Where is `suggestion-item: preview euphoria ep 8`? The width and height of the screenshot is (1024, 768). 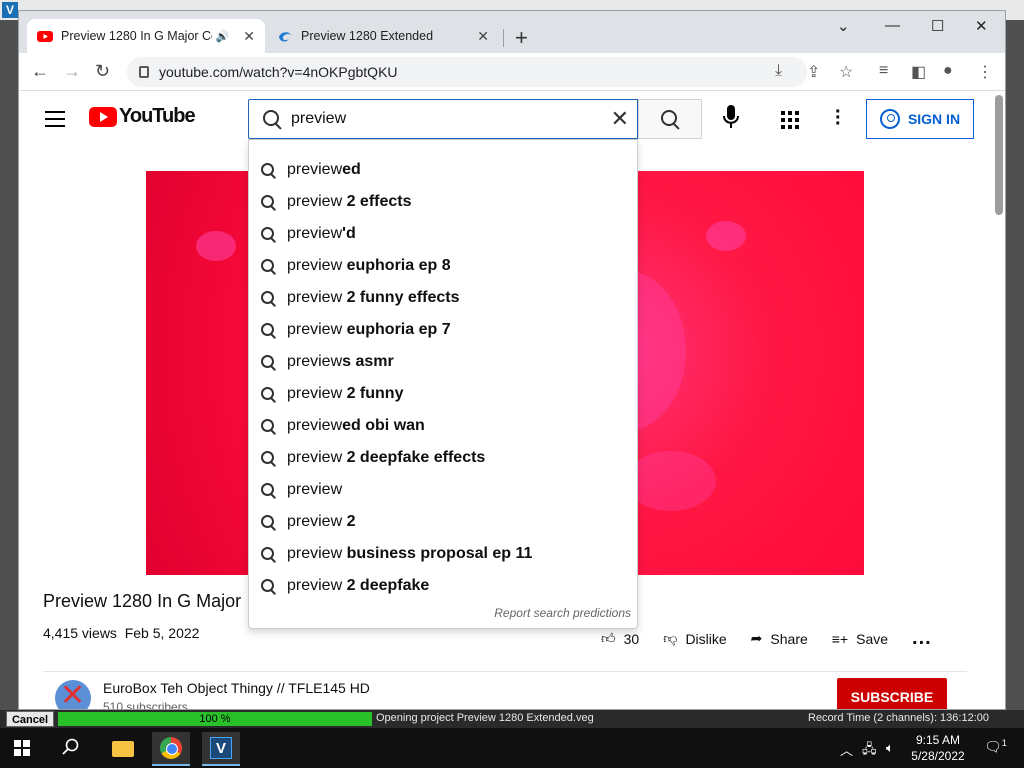 suggestion-item: preview euphoria ep 8 is located at coordinates (443, 266).